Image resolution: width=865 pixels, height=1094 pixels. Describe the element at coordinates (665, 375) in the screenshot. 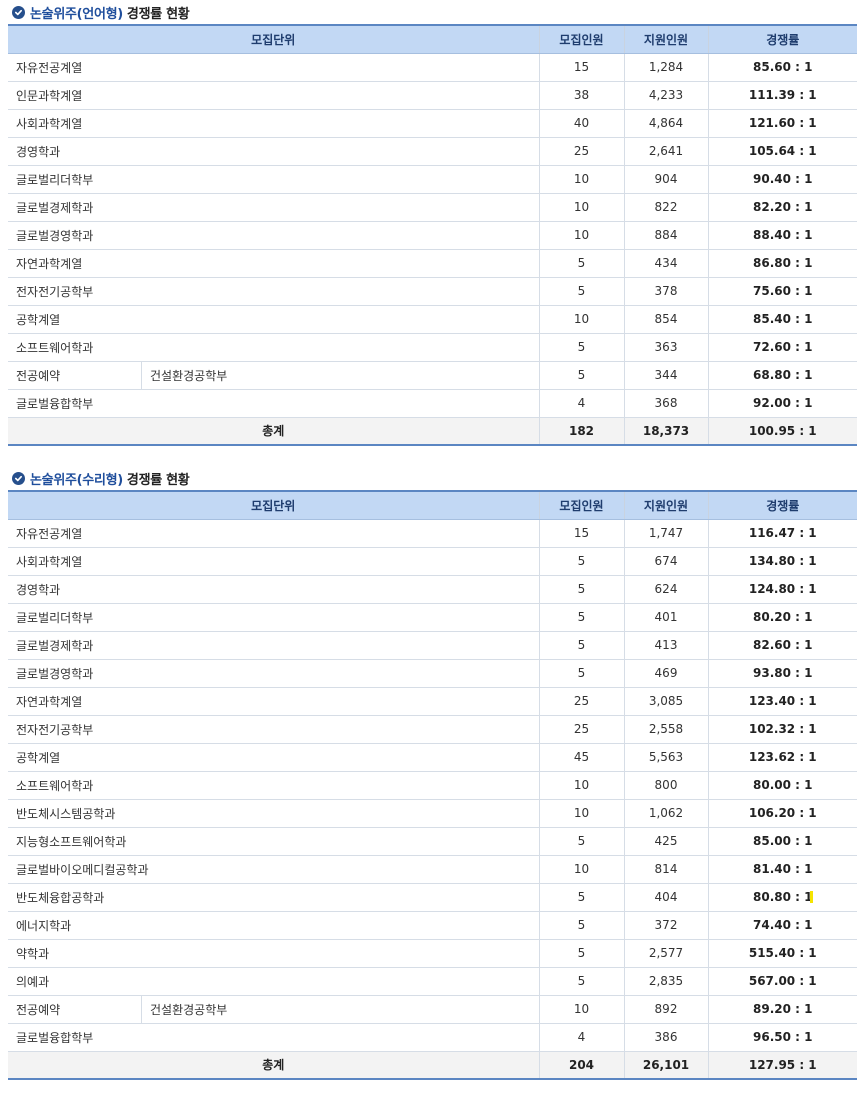

I see `cell-applicants: 344` at that location.